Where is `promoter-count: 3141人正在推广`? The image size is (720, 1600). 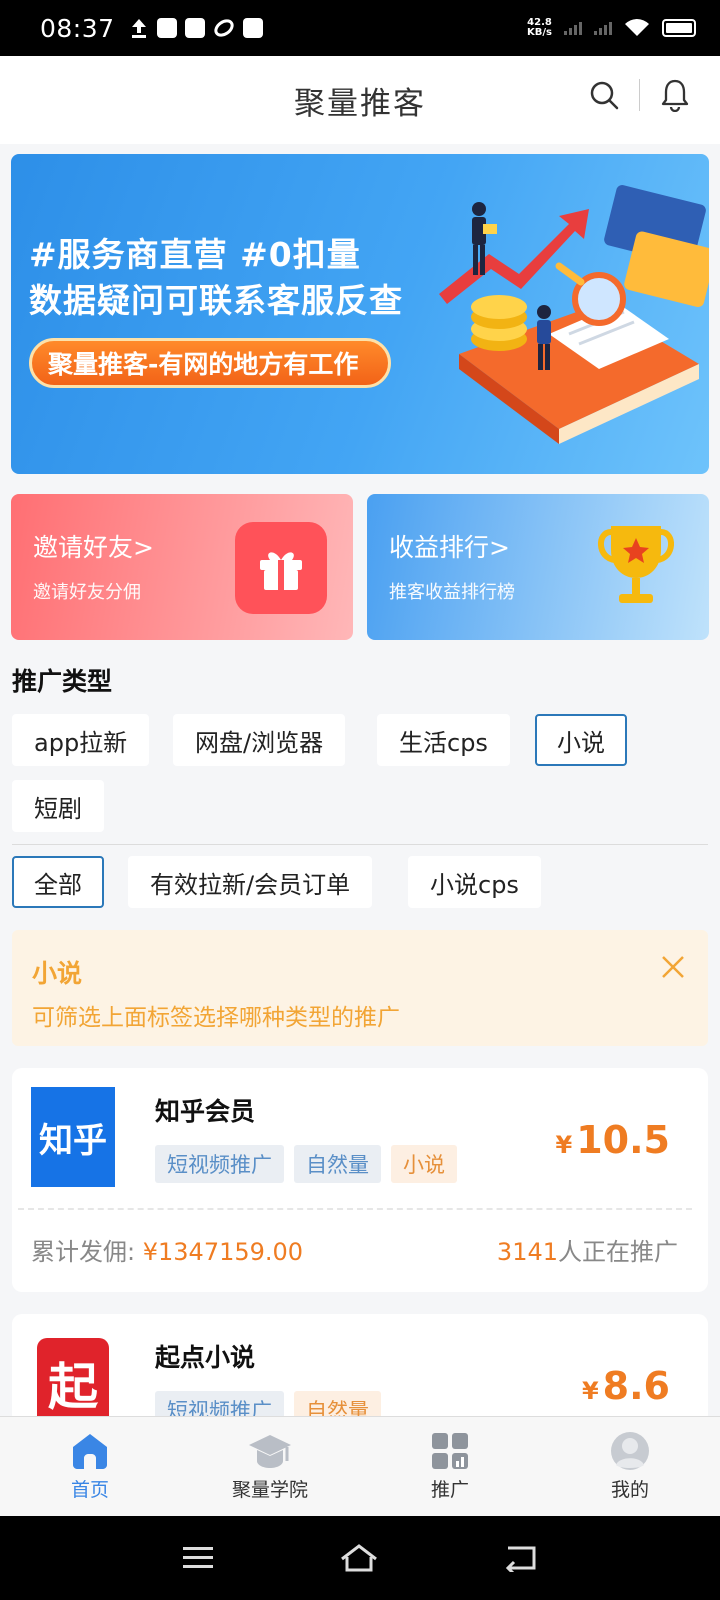 promoter-count: 3141人正在推广 is located at coordinates (587, 1252).